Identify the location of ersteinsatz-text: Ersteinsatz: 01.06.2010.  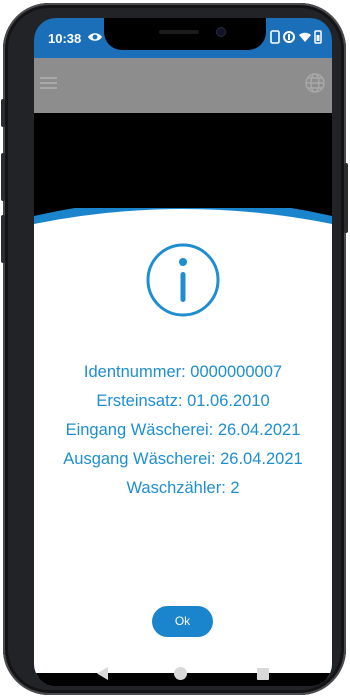
(183, 401).